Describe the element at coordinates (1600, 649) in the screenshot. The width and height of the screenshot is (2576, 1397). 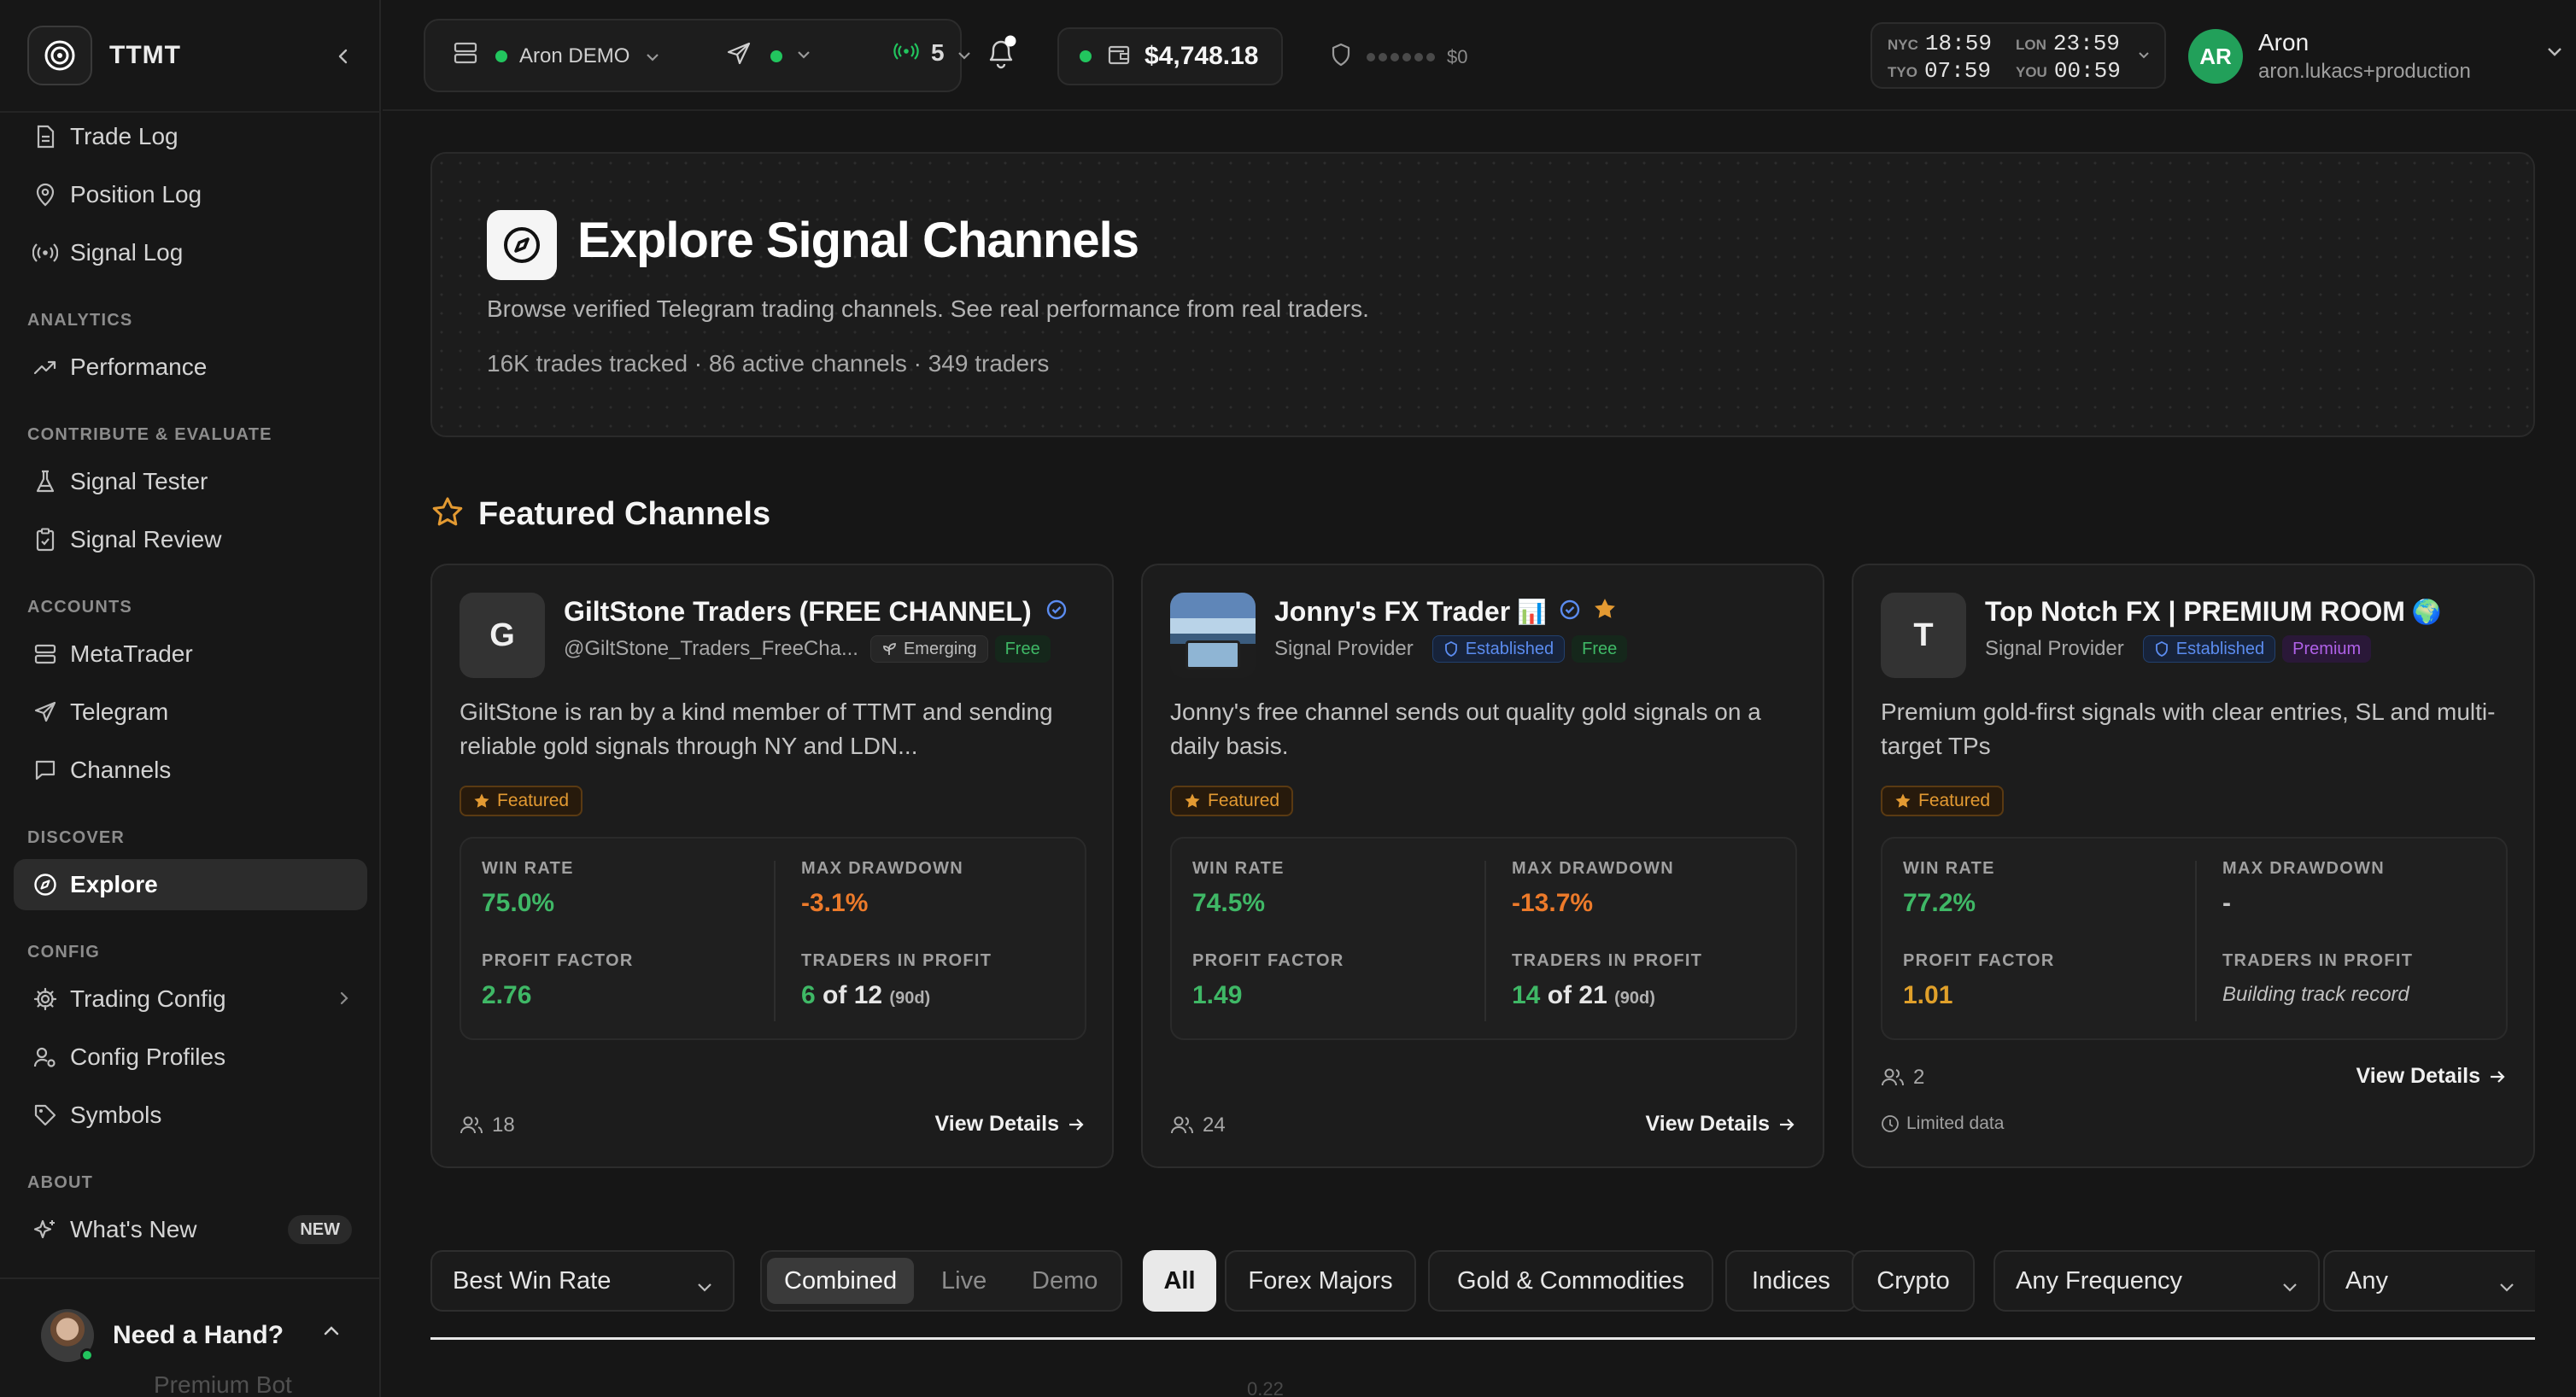
I see `price-badge: Free` at that location.